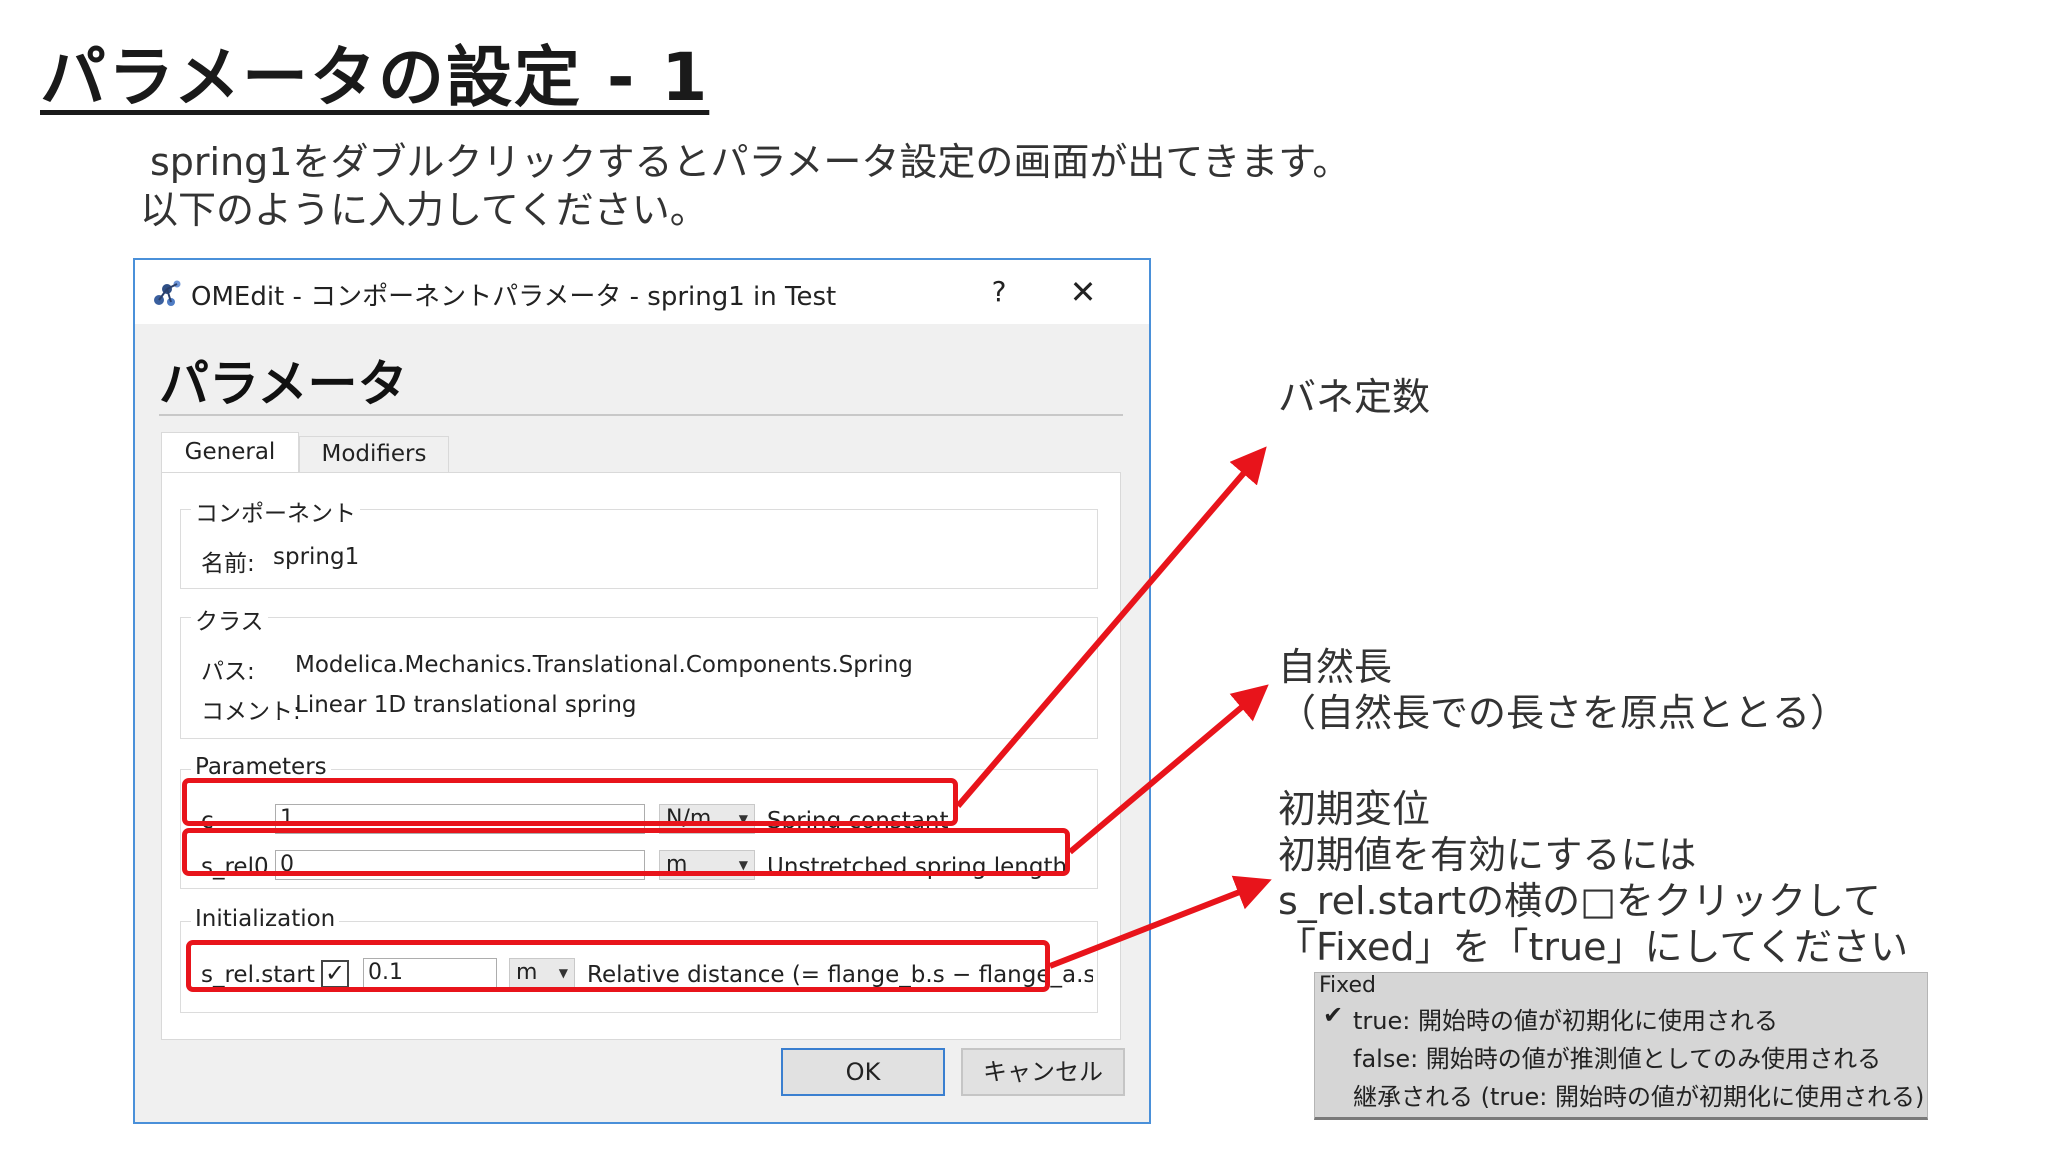 The image size is (2048, 1152). I want to click on fixed-popup-title: Fixed, so click(1348, 985).